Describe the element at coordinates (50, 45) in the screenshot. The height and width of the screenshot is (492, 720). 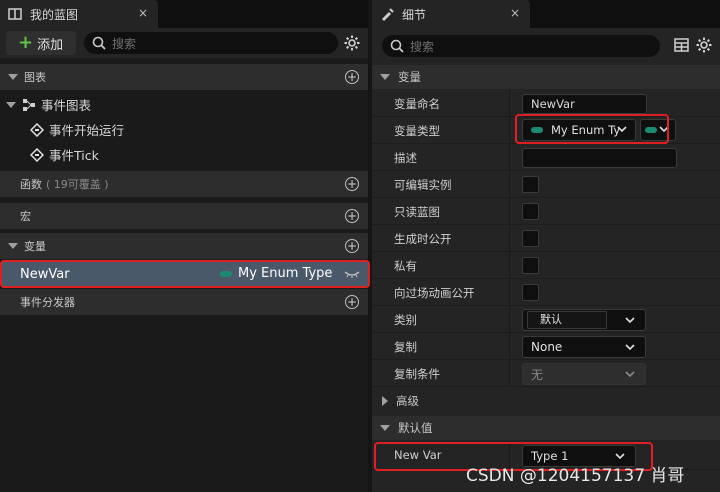
I see `add-button-label: 添加` at that location.